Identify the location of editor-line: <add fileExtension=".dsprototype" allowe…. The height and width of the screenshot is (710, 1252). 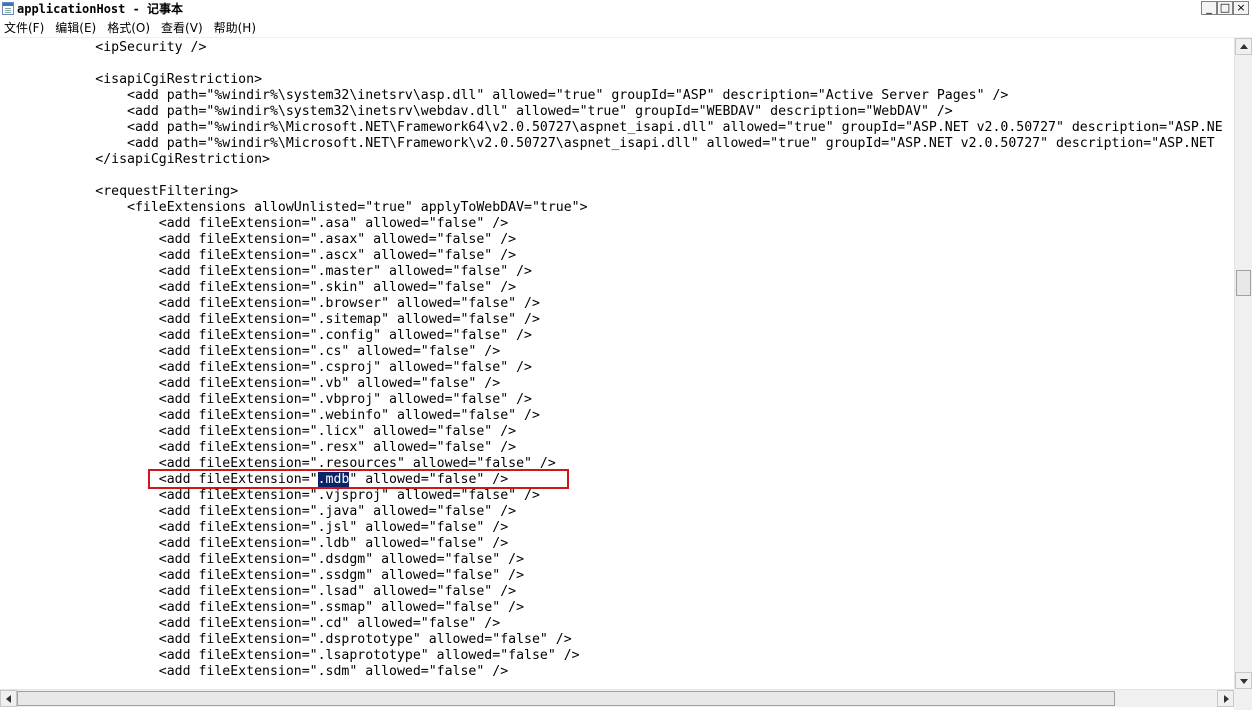
(611, 640).